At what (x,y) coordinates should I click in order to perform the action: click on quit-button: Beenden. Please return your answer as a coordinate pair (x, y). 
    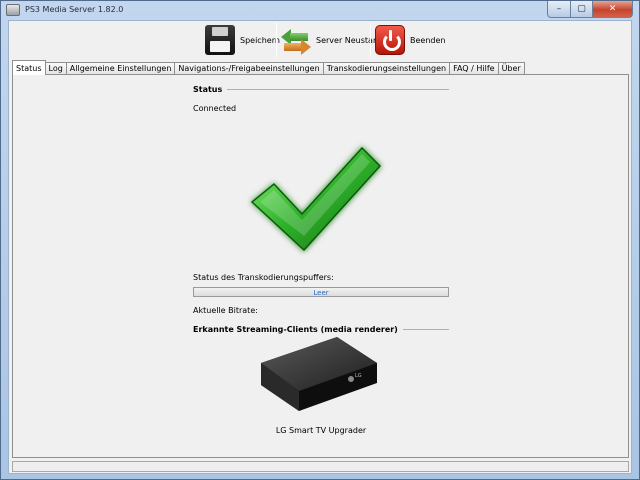
    Looking at the image, I should click on (410, 40).